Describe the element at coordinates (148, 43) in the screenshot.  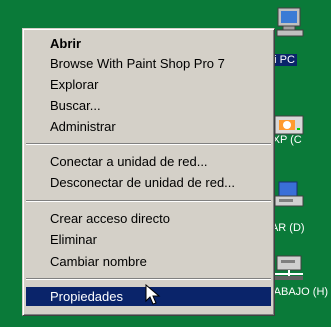
I see `menu-item-abrir: Abrir` at that location.